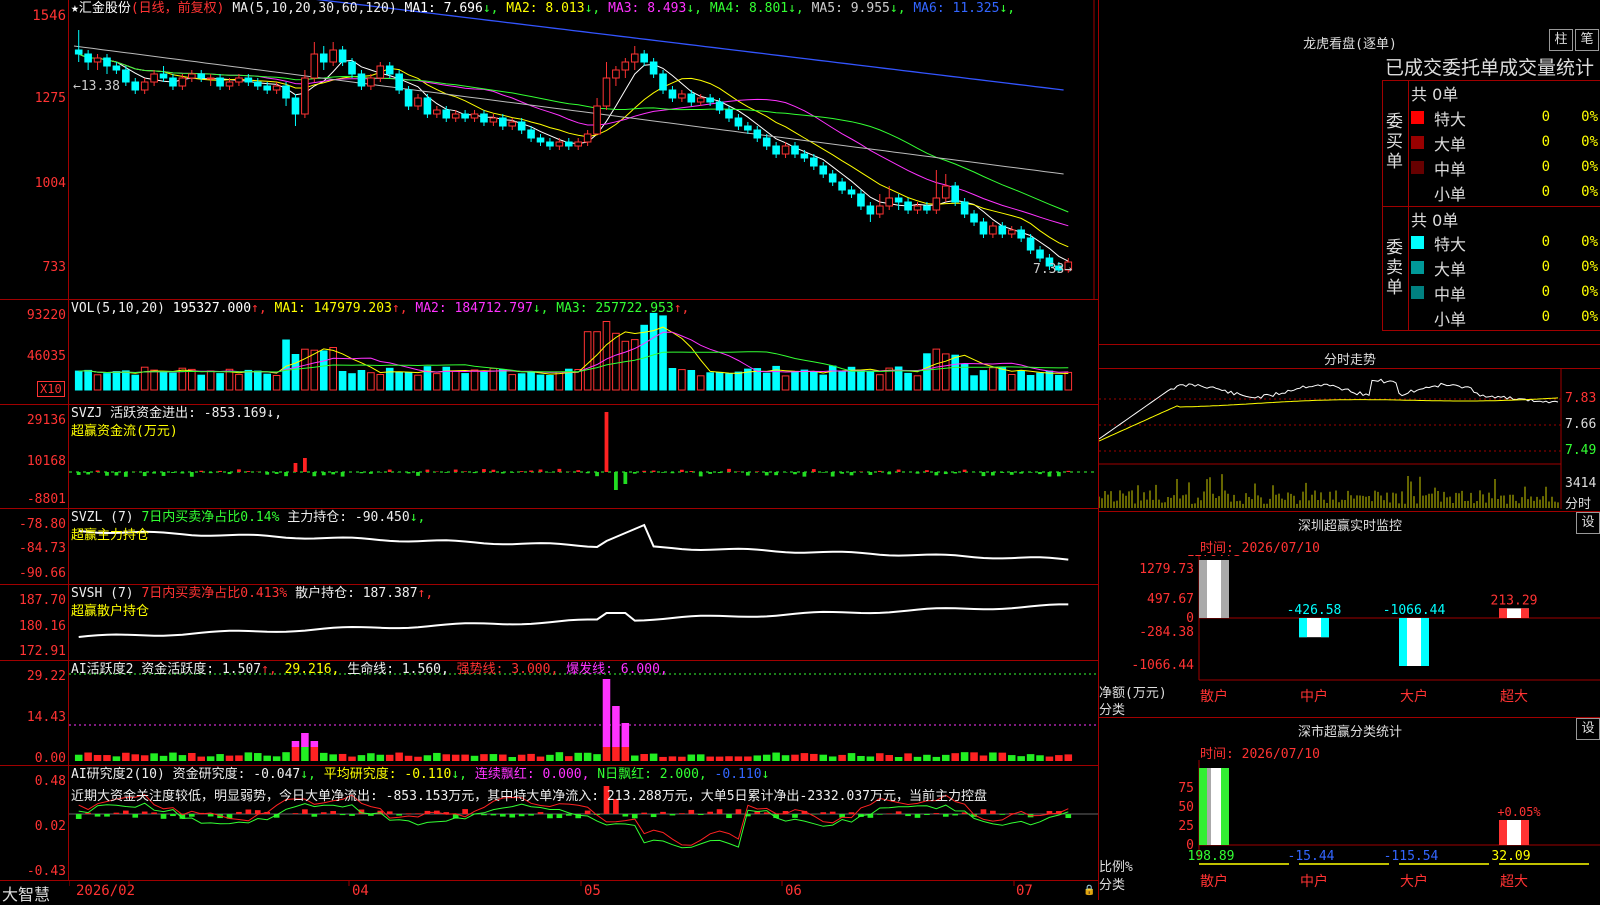 Image resolution: width=1600 pixels, height=905 pixels. What do you see at coordinates (26, 893) in the screenshot?
I see `brand-logo: 大智慧` at bounding box center [26, 893].